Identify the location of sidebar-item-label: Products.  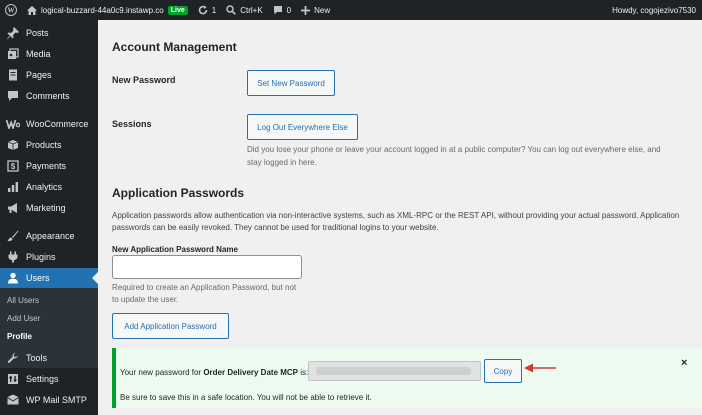
(44, 145).